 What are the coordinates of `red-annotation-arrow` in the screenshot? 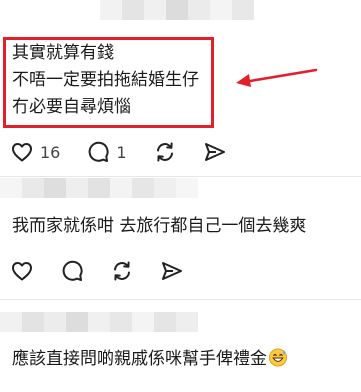 It's located at (277, 77).